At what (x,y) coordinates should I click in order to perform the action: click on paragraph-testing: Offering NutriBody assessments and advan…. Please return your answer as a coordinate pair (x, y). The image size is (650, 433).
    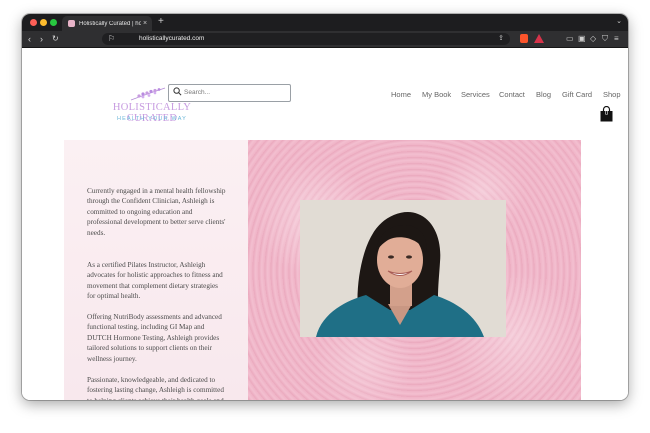
    Looking at the image, I should click on (154, 338).